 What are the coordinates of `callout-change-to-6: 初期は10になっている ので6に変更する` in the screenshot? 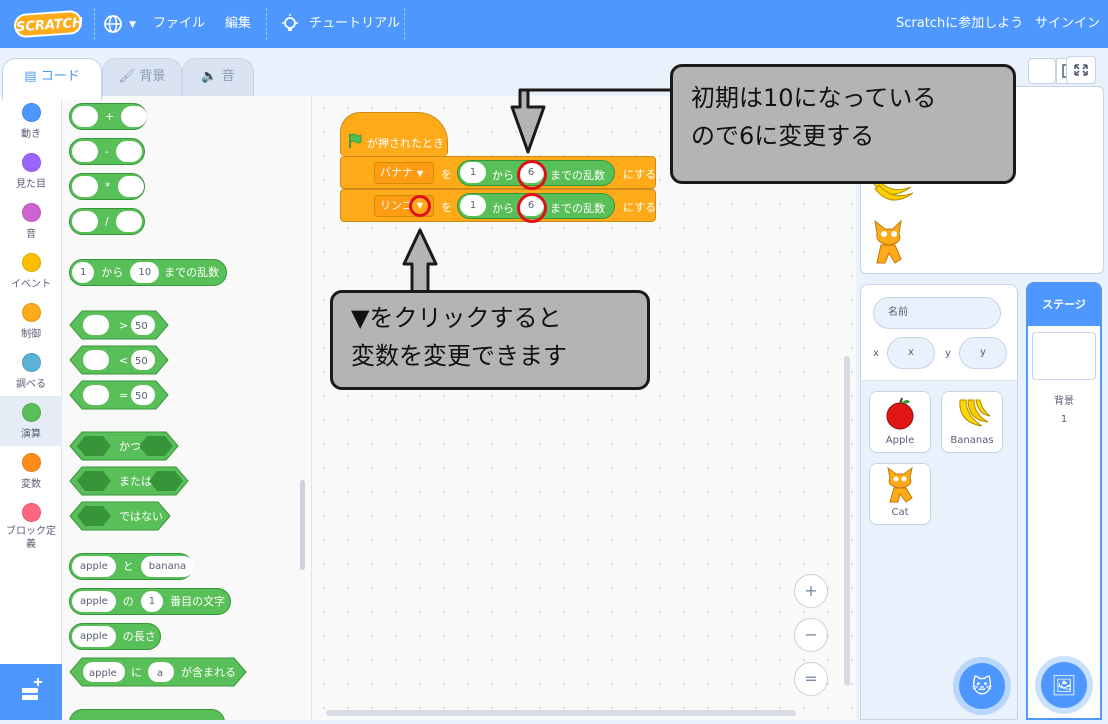 It's located at (843, 124).